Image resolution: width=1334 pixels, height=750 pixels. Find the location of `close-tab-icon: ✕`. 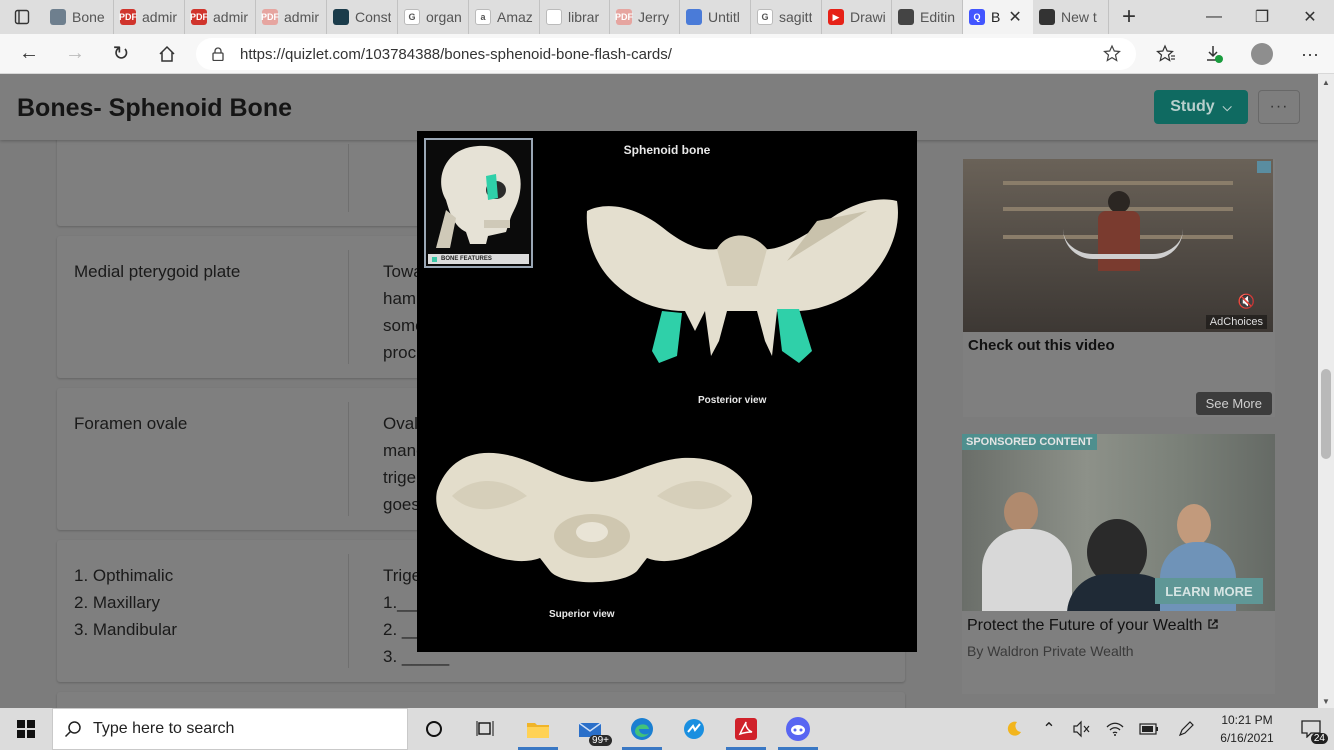

close-tab-icon: ✕ is located at coordinates (1014, 17).